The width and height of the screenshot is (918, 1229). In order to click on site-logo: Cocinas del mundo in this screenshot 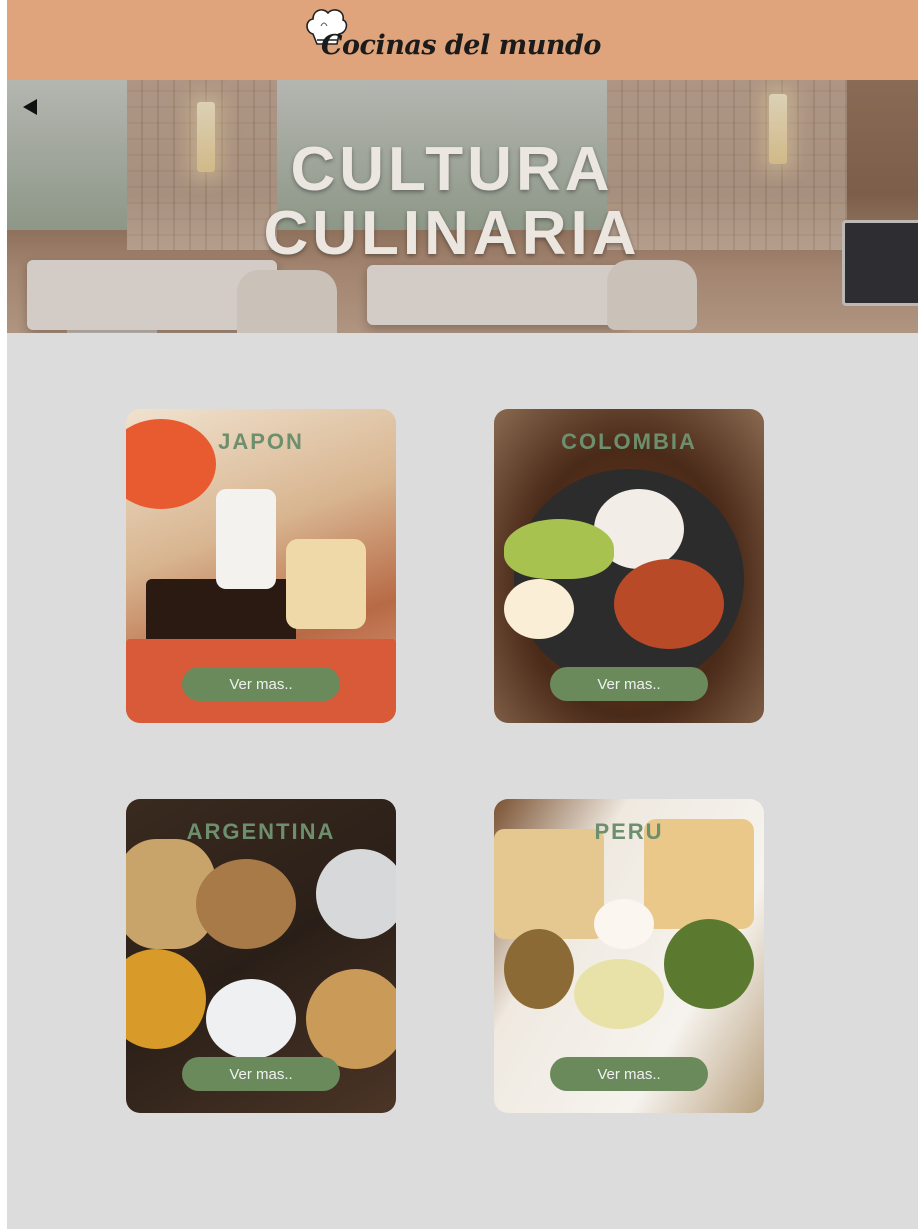, I will do `click(452, 37)`.